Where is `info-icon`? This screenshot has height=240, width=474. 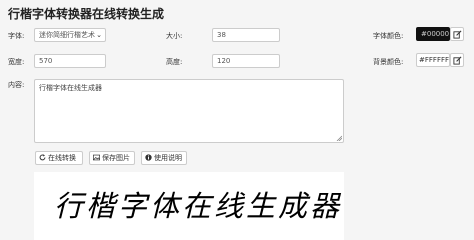
info-icon is located at coordinates (148, 157).